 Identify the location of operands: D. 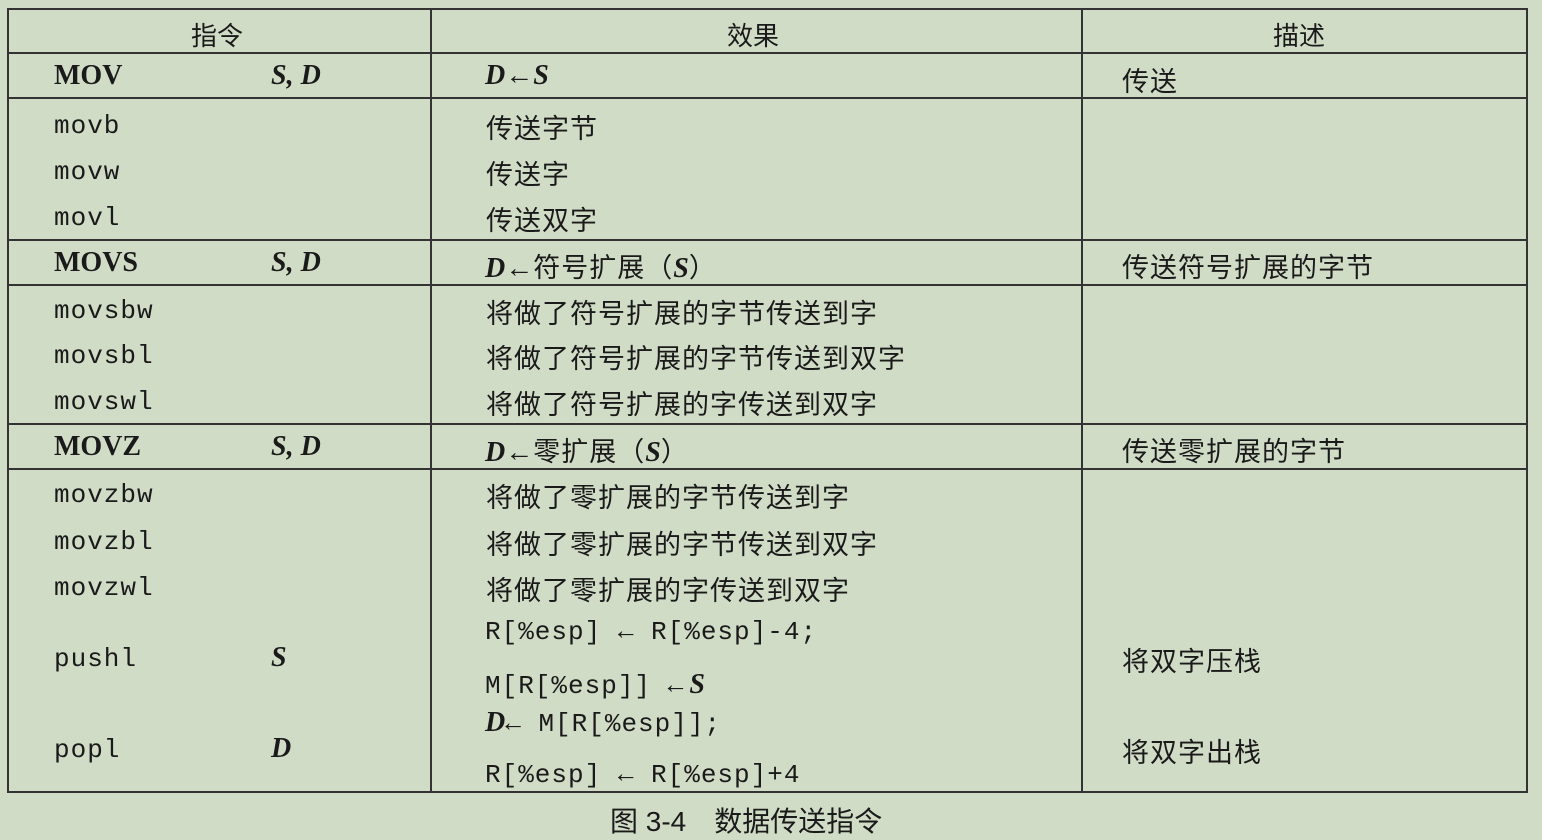
(281, 748).